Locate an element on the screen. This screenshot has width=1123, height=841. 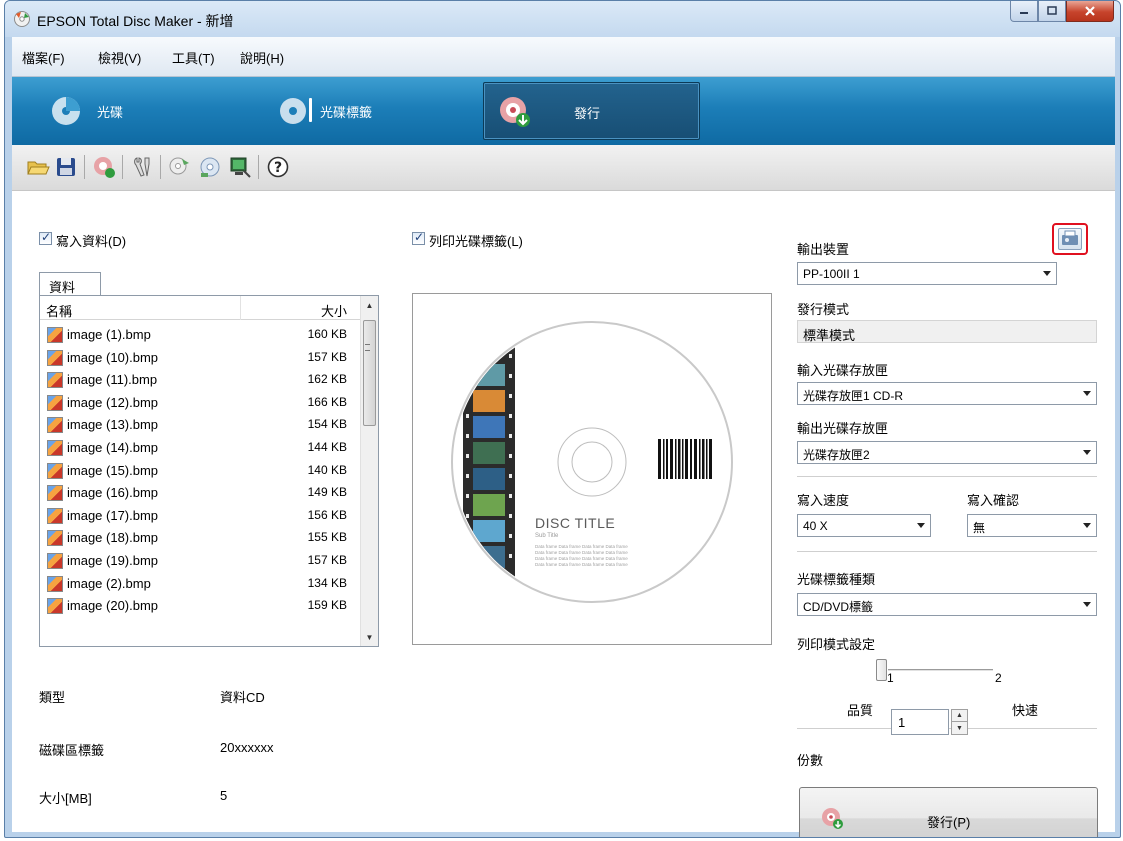
file-list-item: image (19).bmp 157 KB is located at coordinates (200, 561).